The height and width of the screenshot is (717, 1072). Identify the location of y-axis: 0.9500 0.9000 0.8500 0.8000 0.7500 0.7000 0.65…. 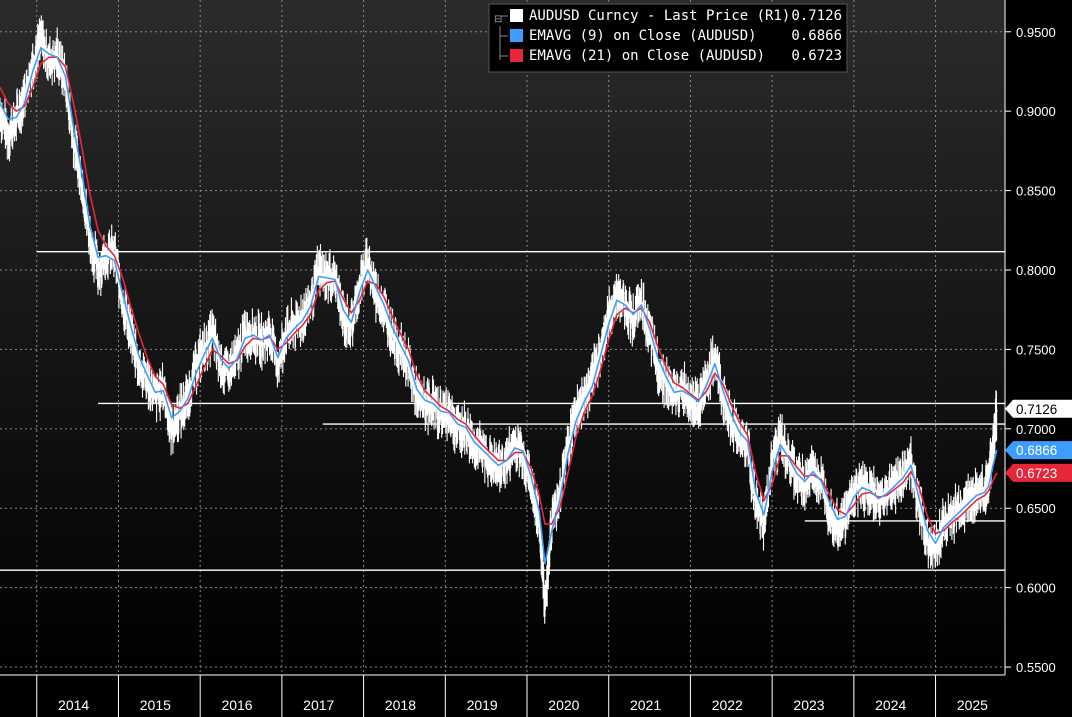
(1030, 350).